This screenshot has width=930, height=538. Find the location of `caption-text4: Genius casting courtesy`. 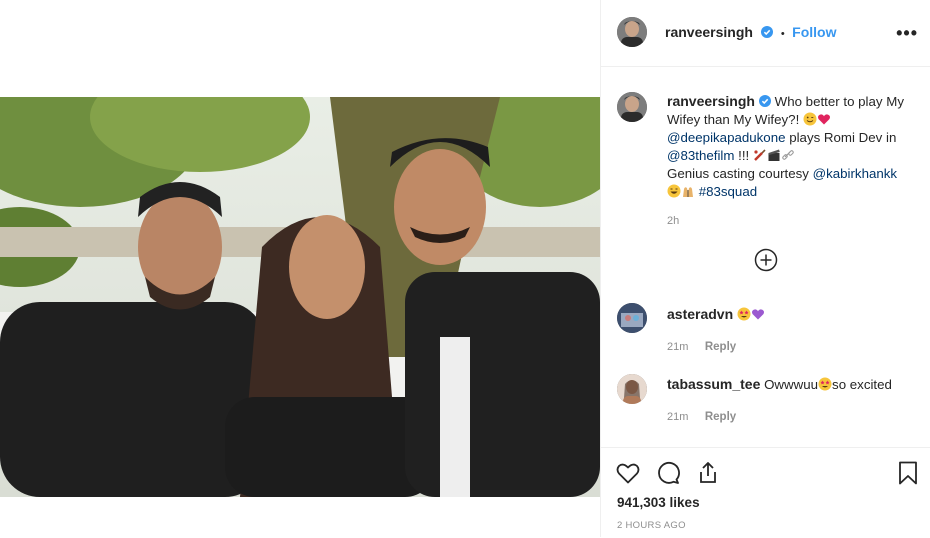

caption-text4: Genius casting courtesy is located at coordinates (740, 173).